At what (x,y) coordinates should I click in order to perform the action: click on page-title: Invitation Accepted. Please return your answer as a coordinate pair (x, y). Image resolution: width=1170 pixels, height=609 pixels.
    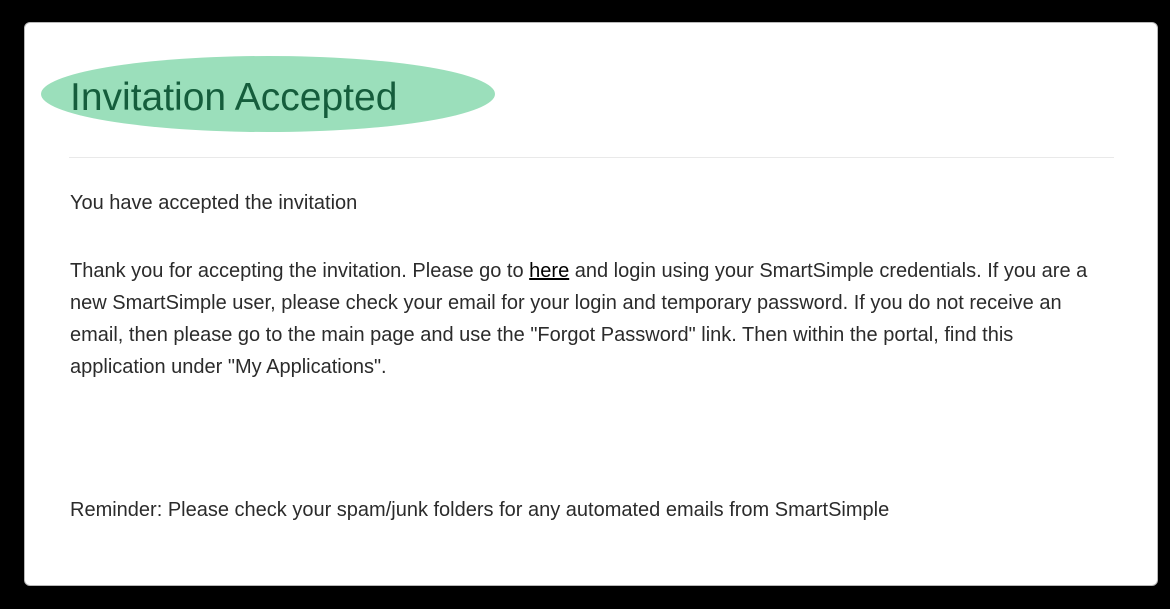
    Looking at the image, I should click on (234, 97).